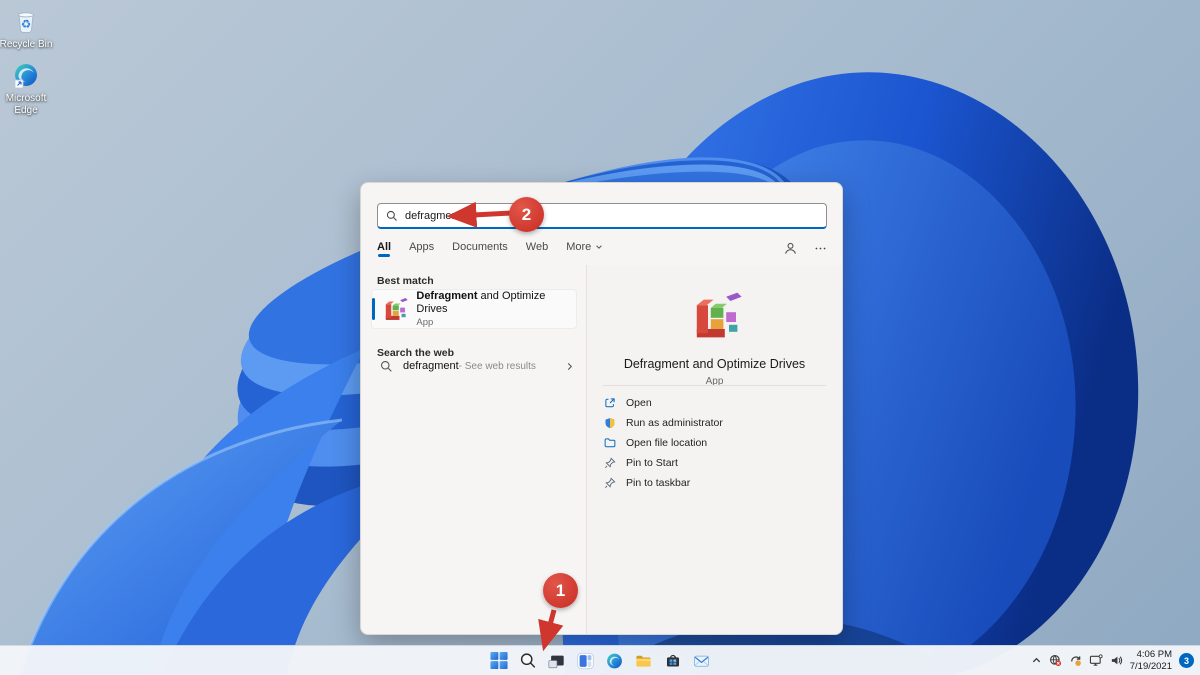 This screenshot has height=675, width=1200. I want to click on clock-time: 4:06 PM, so click(1154, 655).